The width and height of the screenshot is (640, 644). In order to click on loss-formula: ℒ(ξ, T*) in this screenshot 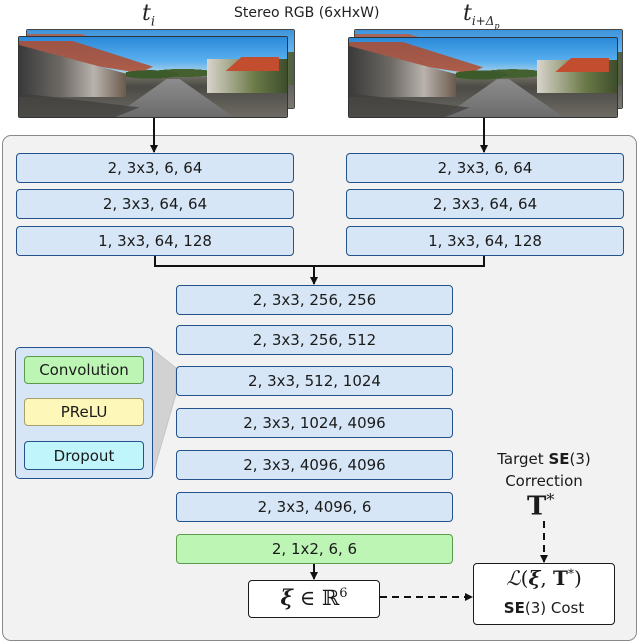, I will do `click(544, 578)`.